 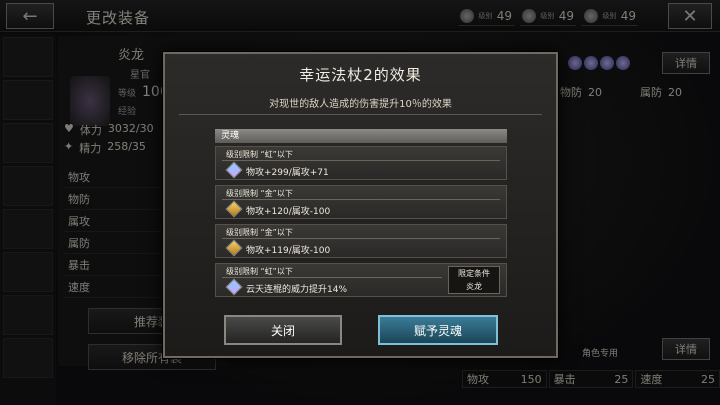 What do you see at coordinates (283, 330) in the screenshot?
I see `close-dialog-button: 关闭` at bounding box center [283, 330].